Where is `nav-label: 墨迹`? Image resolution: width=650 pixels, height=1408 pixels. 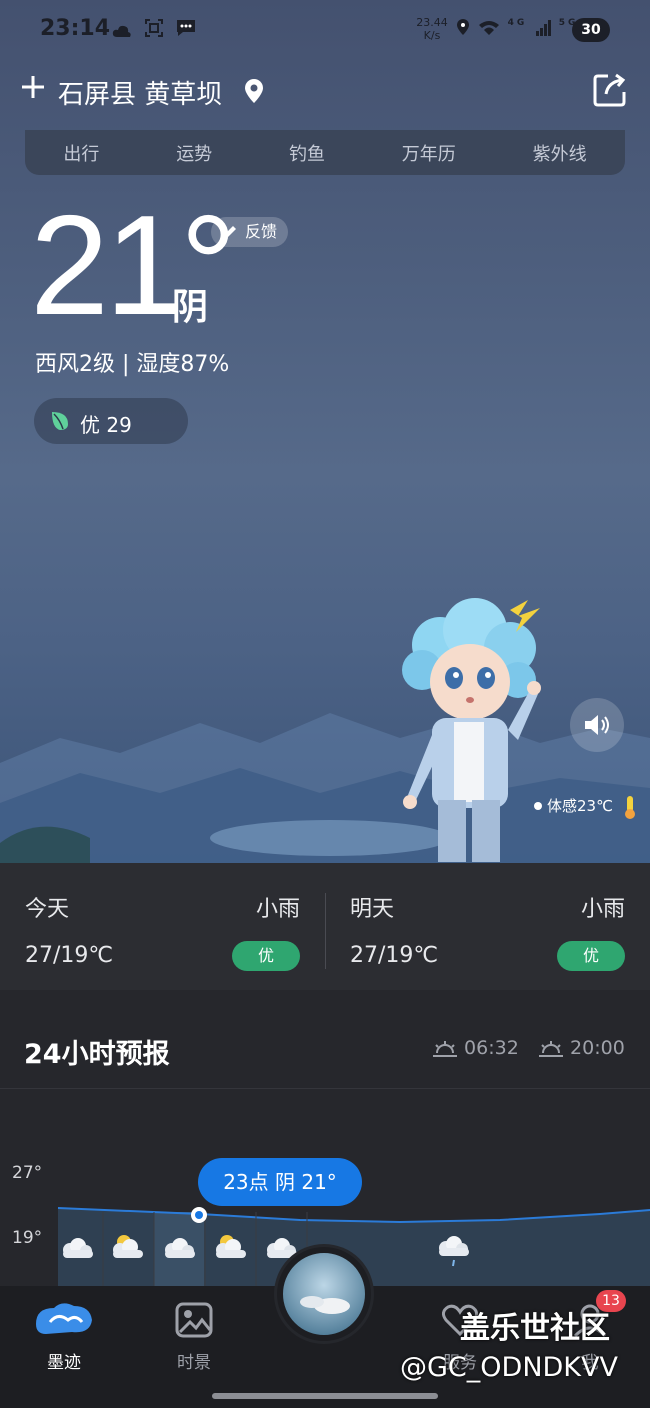 nav-label: 墨迹 is located at coordinates (64, 1363).